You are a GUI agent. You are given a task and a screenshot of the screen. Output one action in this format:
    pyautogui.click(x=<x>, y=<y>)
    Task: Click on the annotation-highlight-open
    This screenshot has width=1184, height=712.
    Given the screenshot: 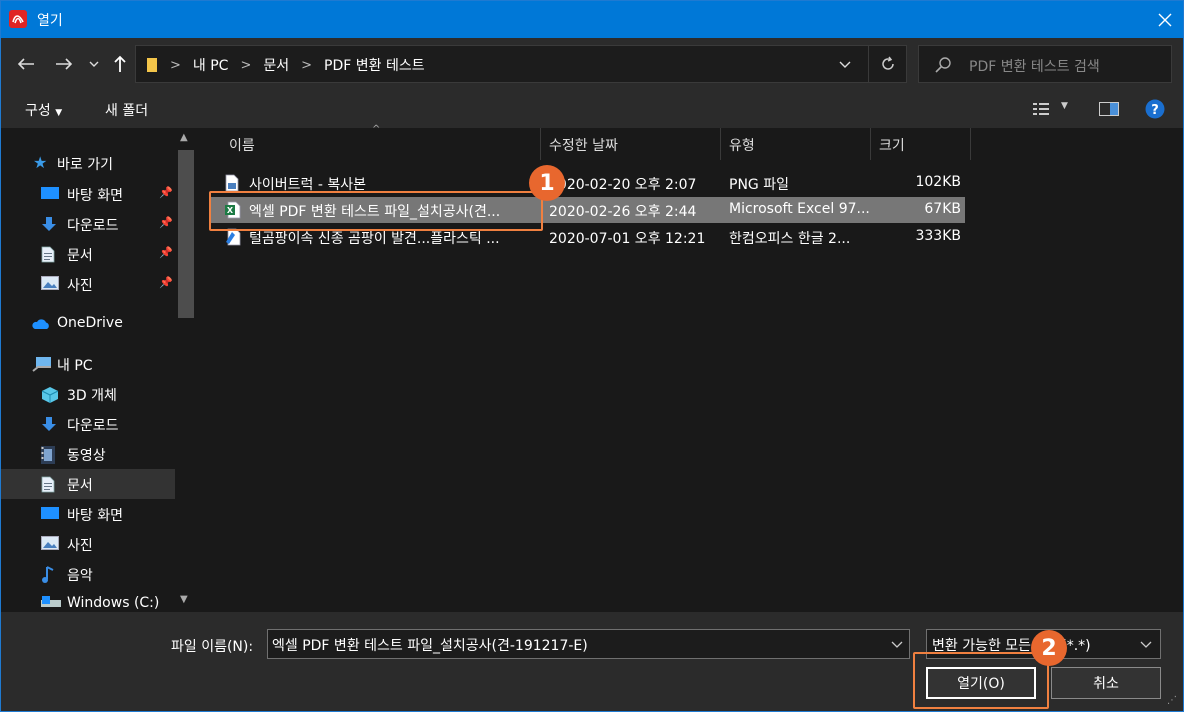 What is the action you would take?
    pyautogui.click(x=981, y=680)
    